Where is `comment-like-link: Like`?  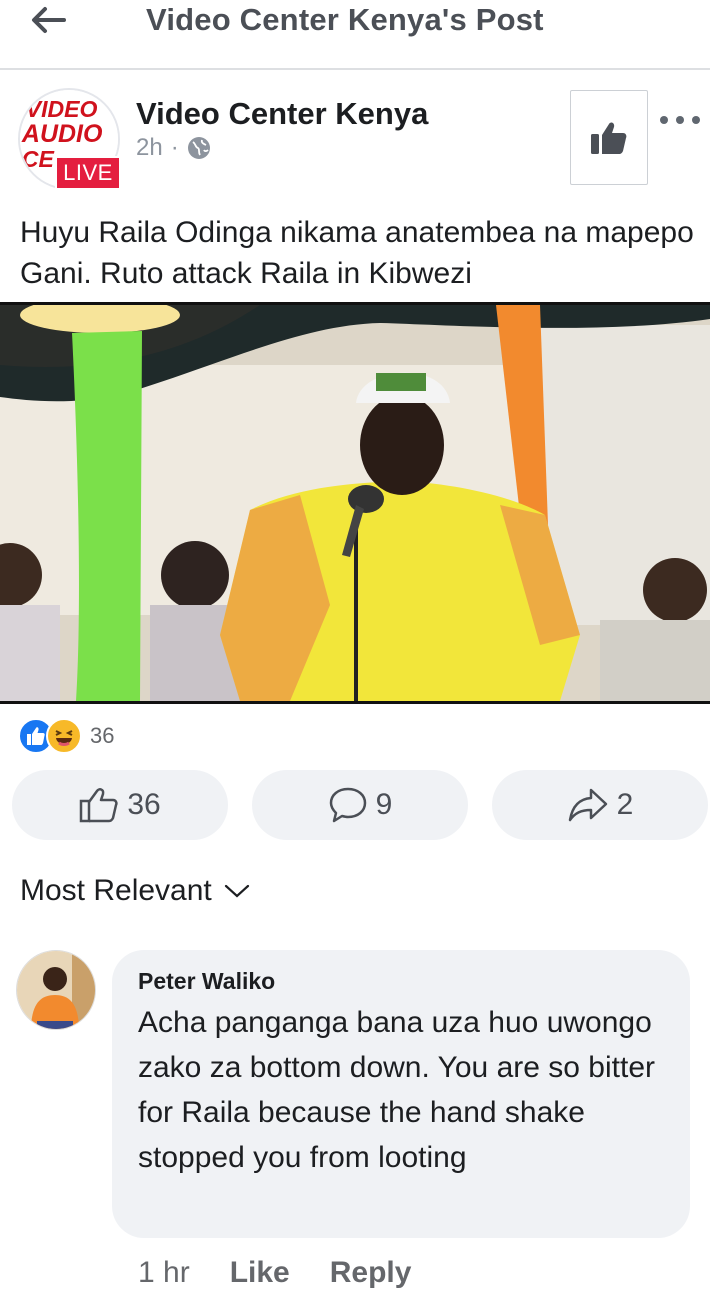 comment-like-link: Like is located at coordinates (260, 1273).